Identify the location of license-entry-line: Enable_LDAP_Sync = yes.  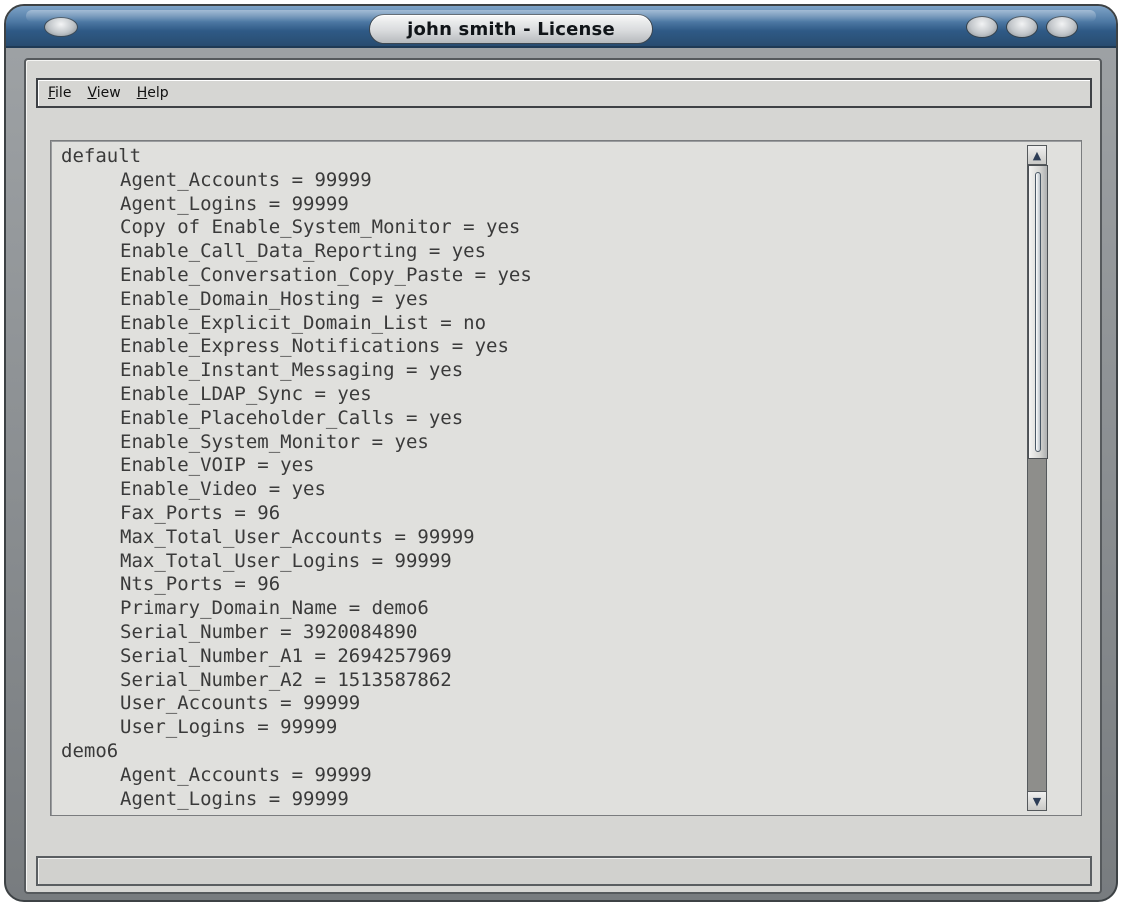
(246, 393).